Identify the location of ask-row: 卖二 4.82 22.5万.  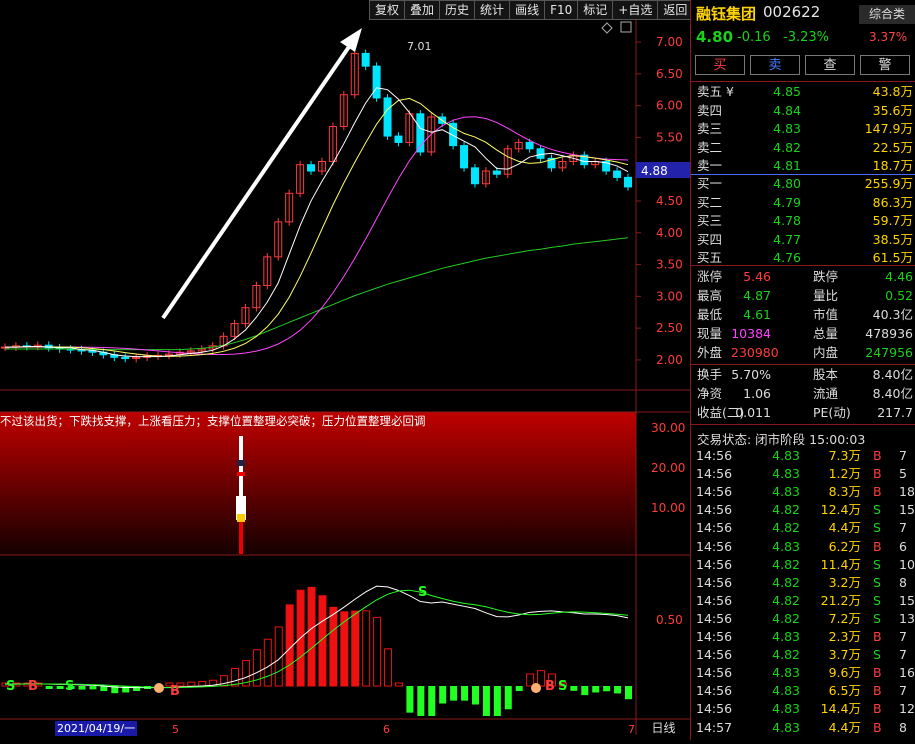
(803, 148).